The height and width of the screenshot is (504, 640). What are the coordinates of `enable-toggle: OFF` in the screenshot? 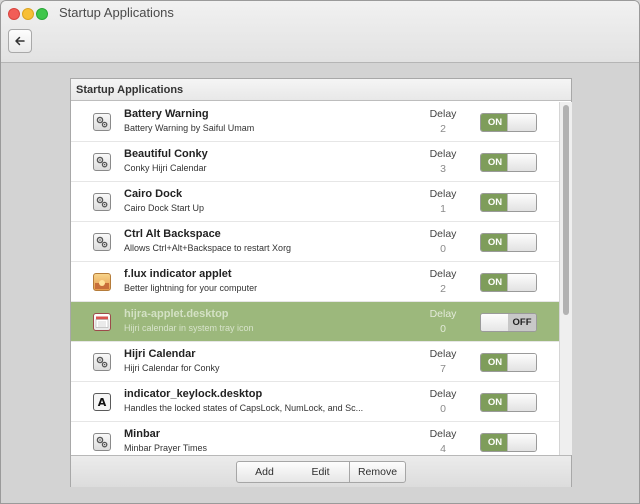 It's located at (508, 322).